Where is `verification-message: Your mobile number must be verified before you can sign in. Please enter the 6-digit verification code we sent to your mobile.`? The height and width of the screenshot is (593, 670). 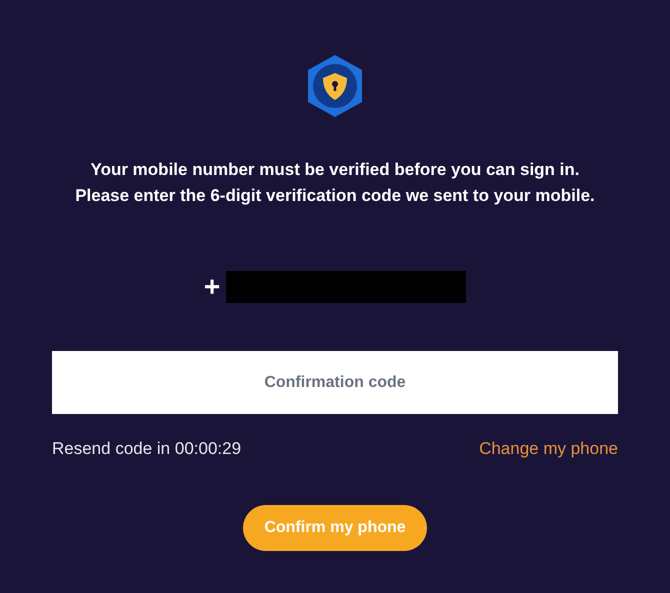 verification-message: Your mobile number must be verified before you can sign in. Please enter the 6-digit verification code we sent to your mobile. is located at coordinates (335, 183).